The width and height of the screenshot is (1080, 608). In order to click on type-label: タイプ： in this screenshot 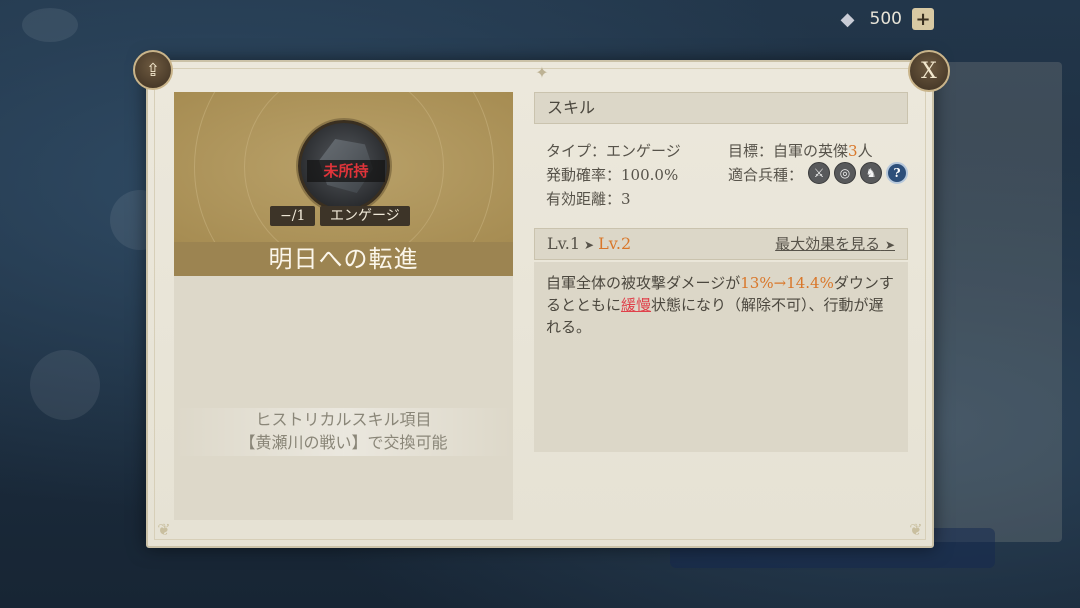, I will do `click(576, 151)`.